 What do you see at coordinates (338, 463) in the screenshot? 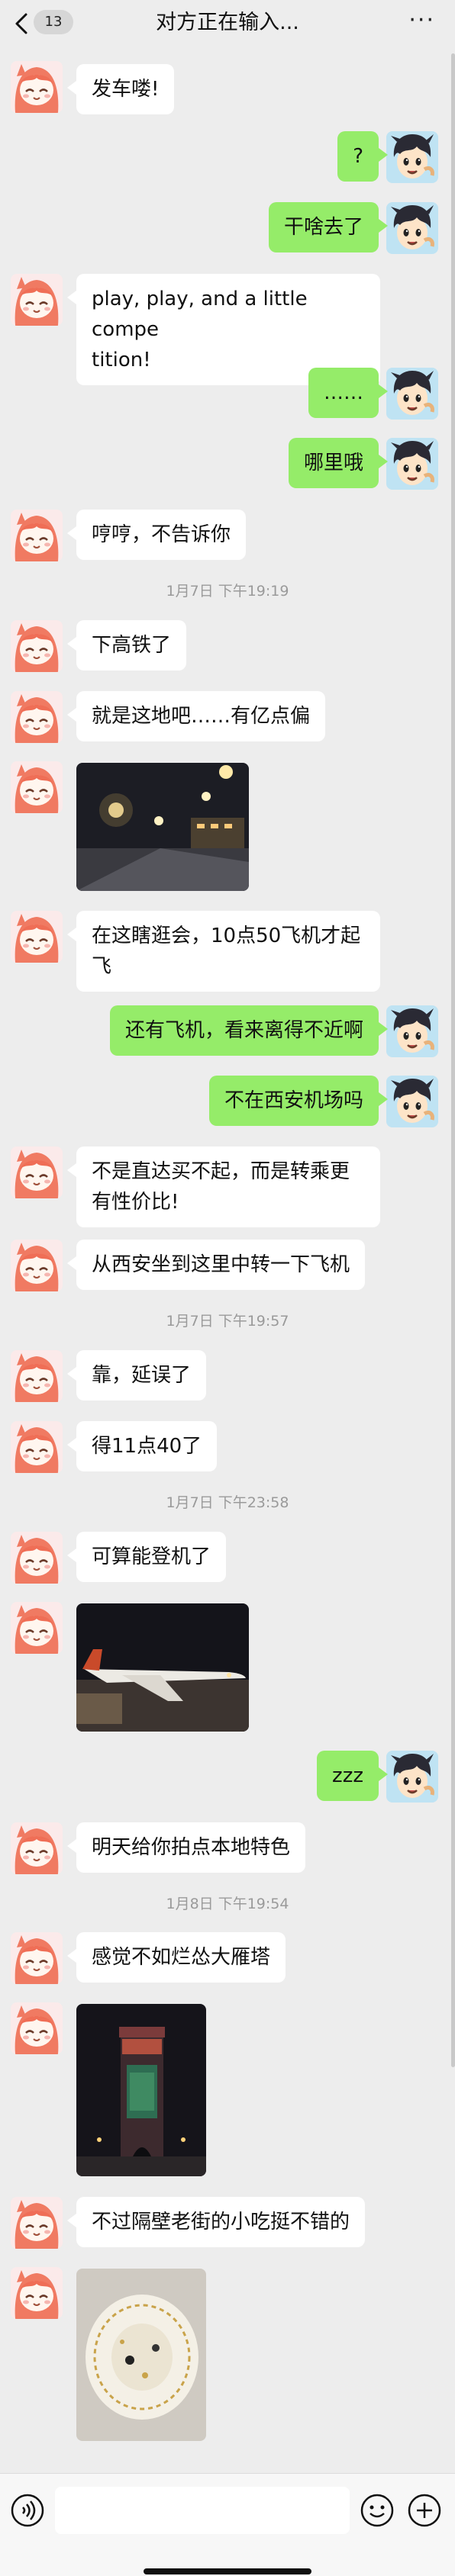
I see `message-bubble: 哪里哦` at bounding box center [338, 463].